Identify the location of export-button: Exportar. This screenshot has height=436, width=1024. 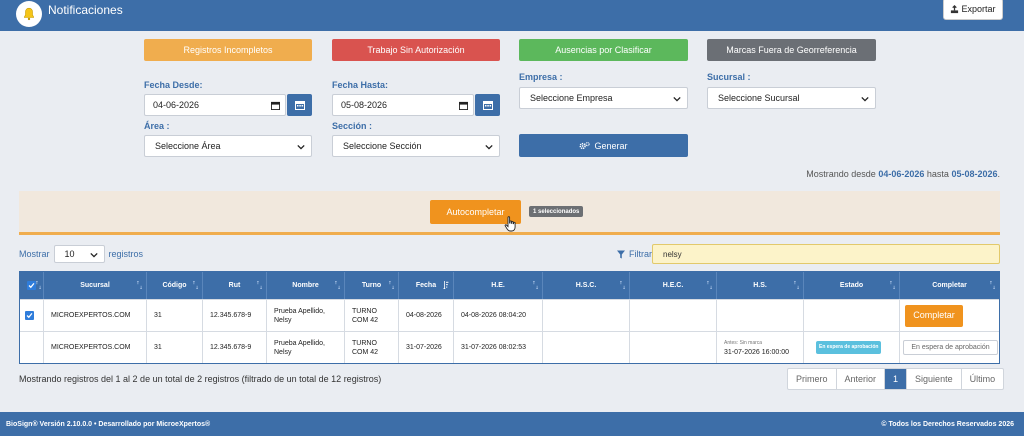
(973, 10).